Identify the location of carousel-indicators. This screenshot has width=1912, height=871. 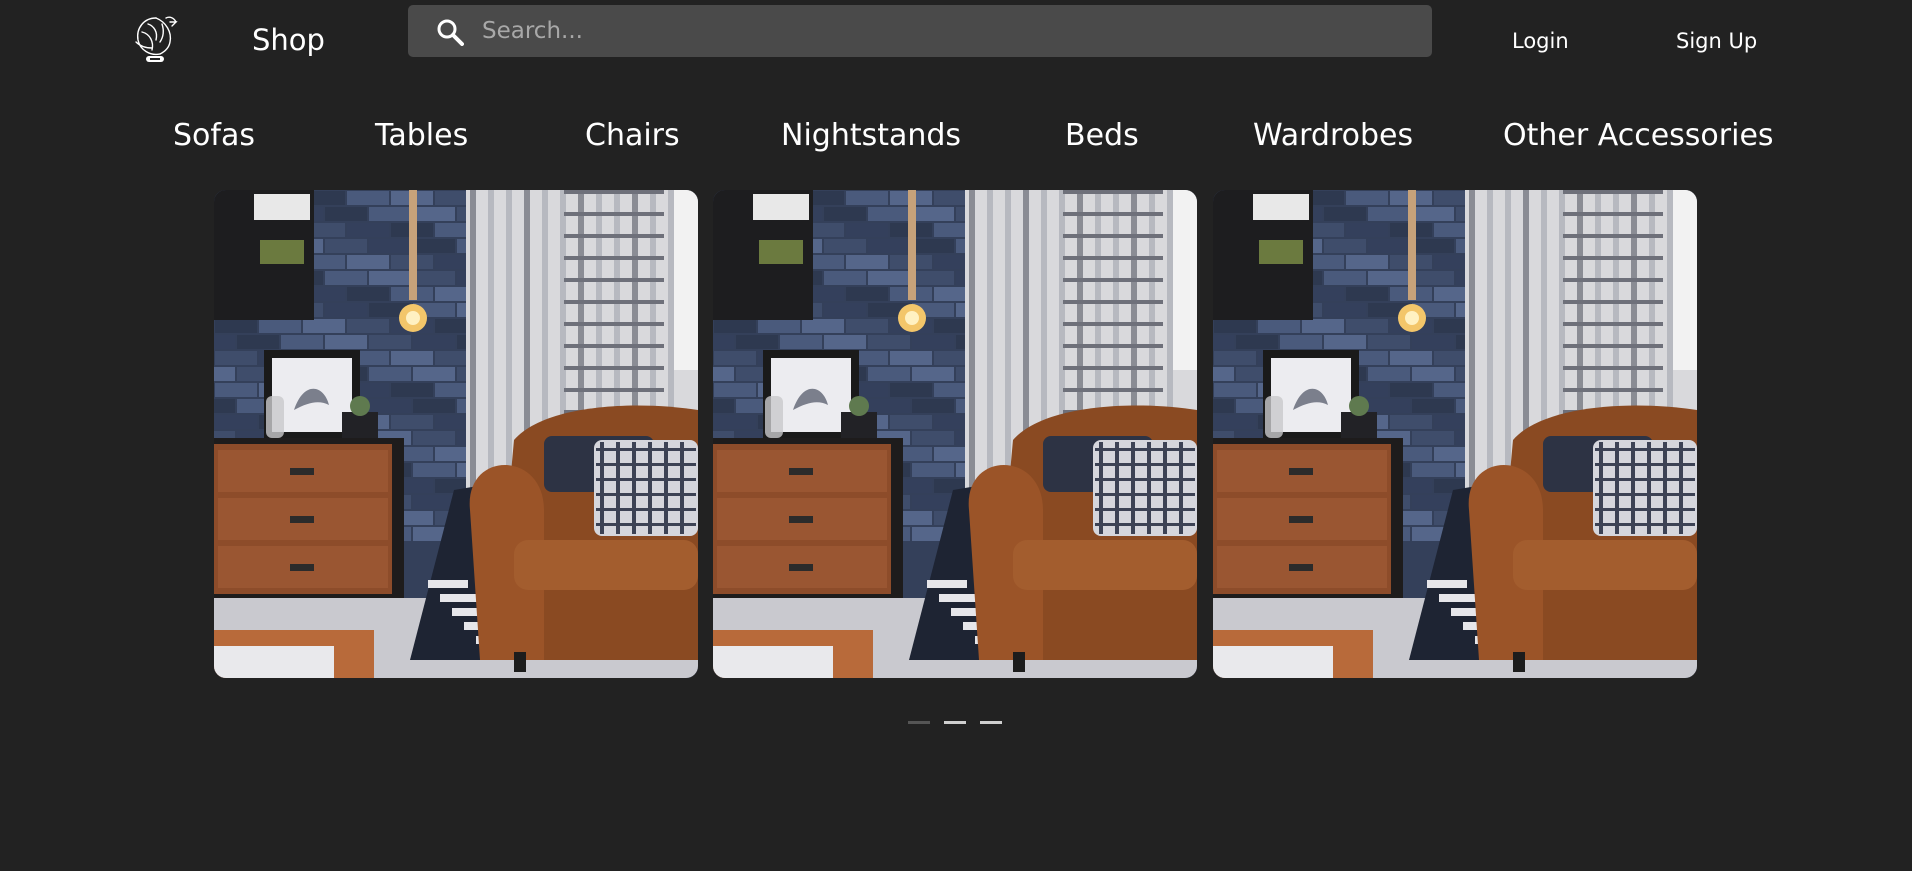
(956, 724).